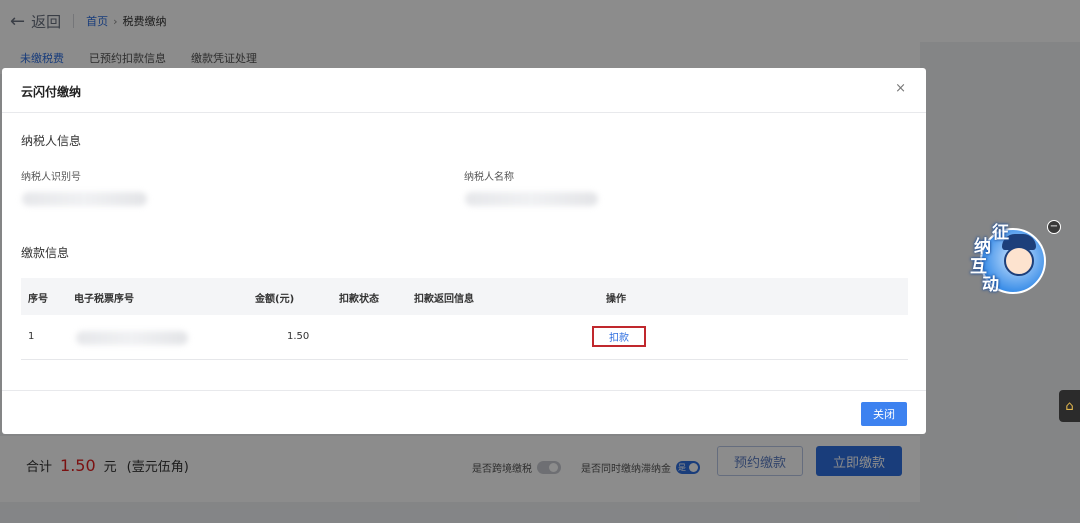  Describe the element at coordinates (531, 199) in the screenshot. I see `taxpayer-name-value-redacted` at that location.